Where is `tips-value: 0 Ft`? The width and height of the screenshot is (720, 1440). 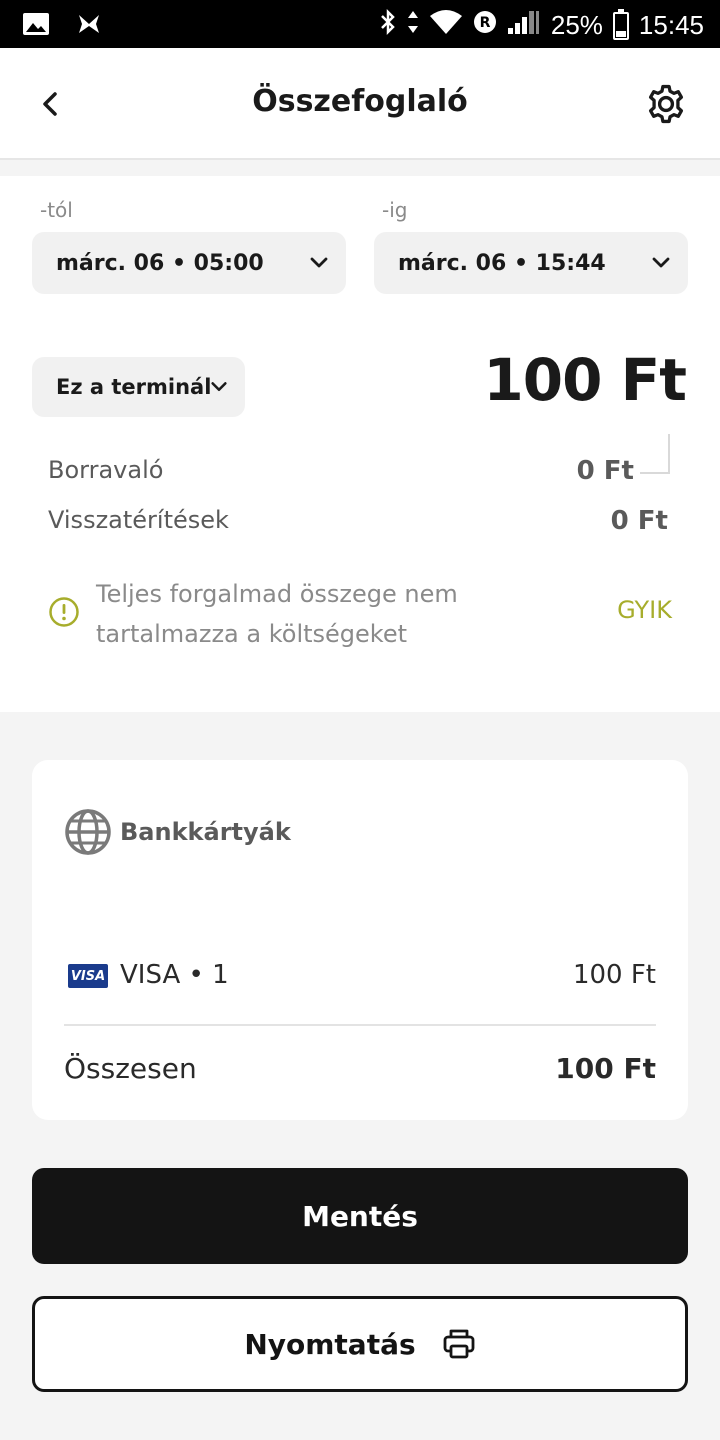 tips-value: 0 Ft is located at coordinates (605, 471).